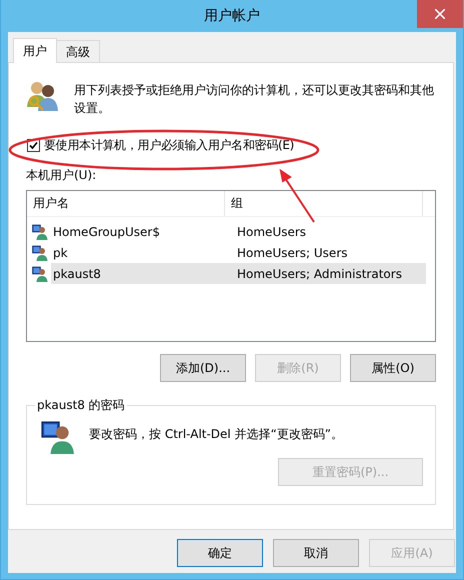 This screenshot has width=464, height=580. What do you see at coordinates (35, 50) in the screenshot?
I see `tab: 用户` at bounding box center [35, 50].